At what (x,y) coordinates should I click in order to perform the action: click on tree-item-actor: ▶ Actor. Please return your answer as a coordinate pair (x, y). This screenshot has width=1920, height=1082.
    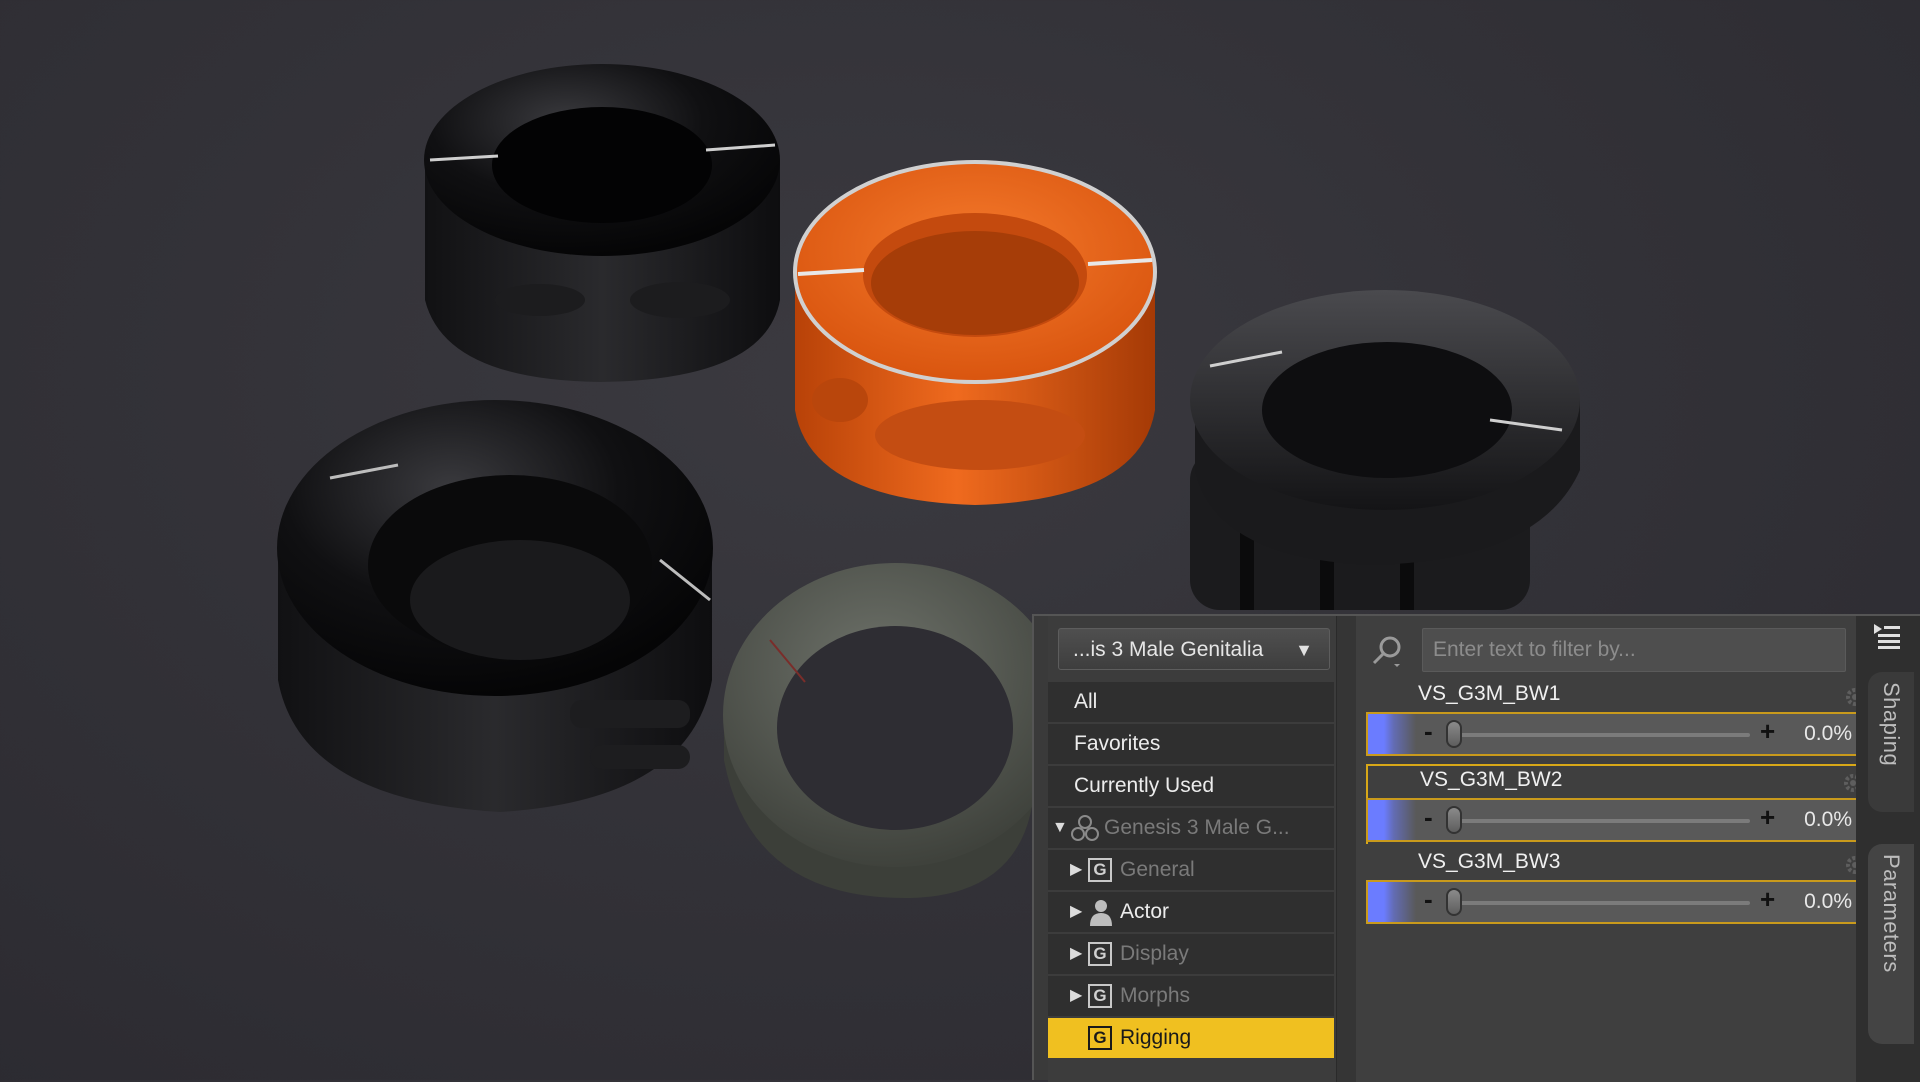
    Looking at the image, I should click on (1191, 912).